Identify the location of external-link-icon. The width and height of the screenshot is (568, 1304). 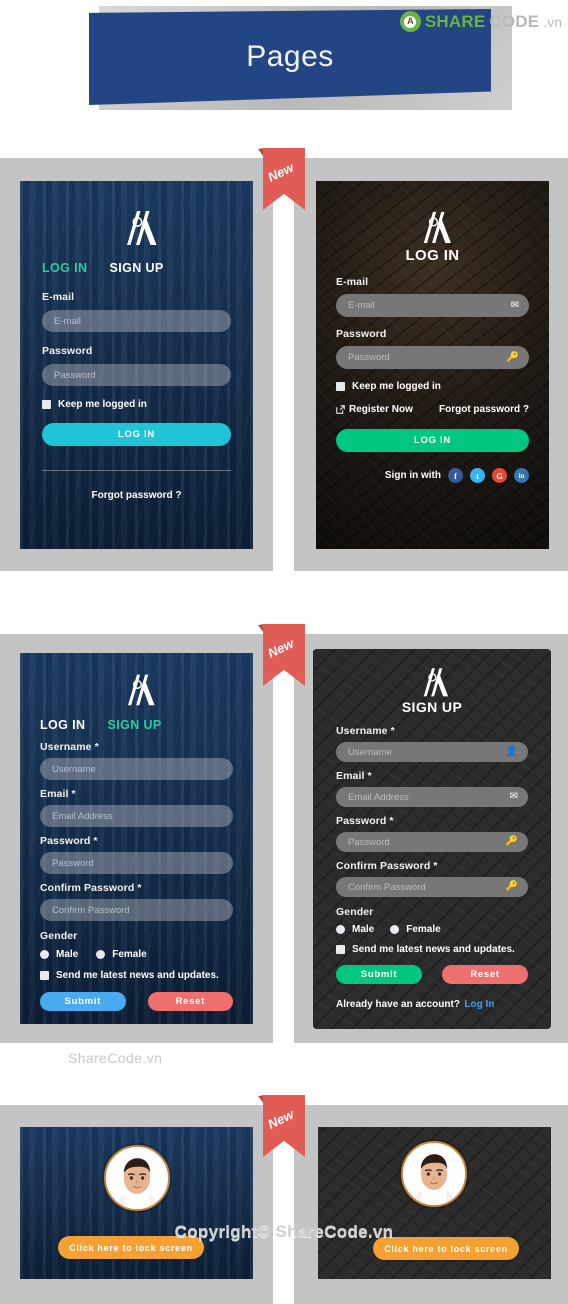
(340, 409).